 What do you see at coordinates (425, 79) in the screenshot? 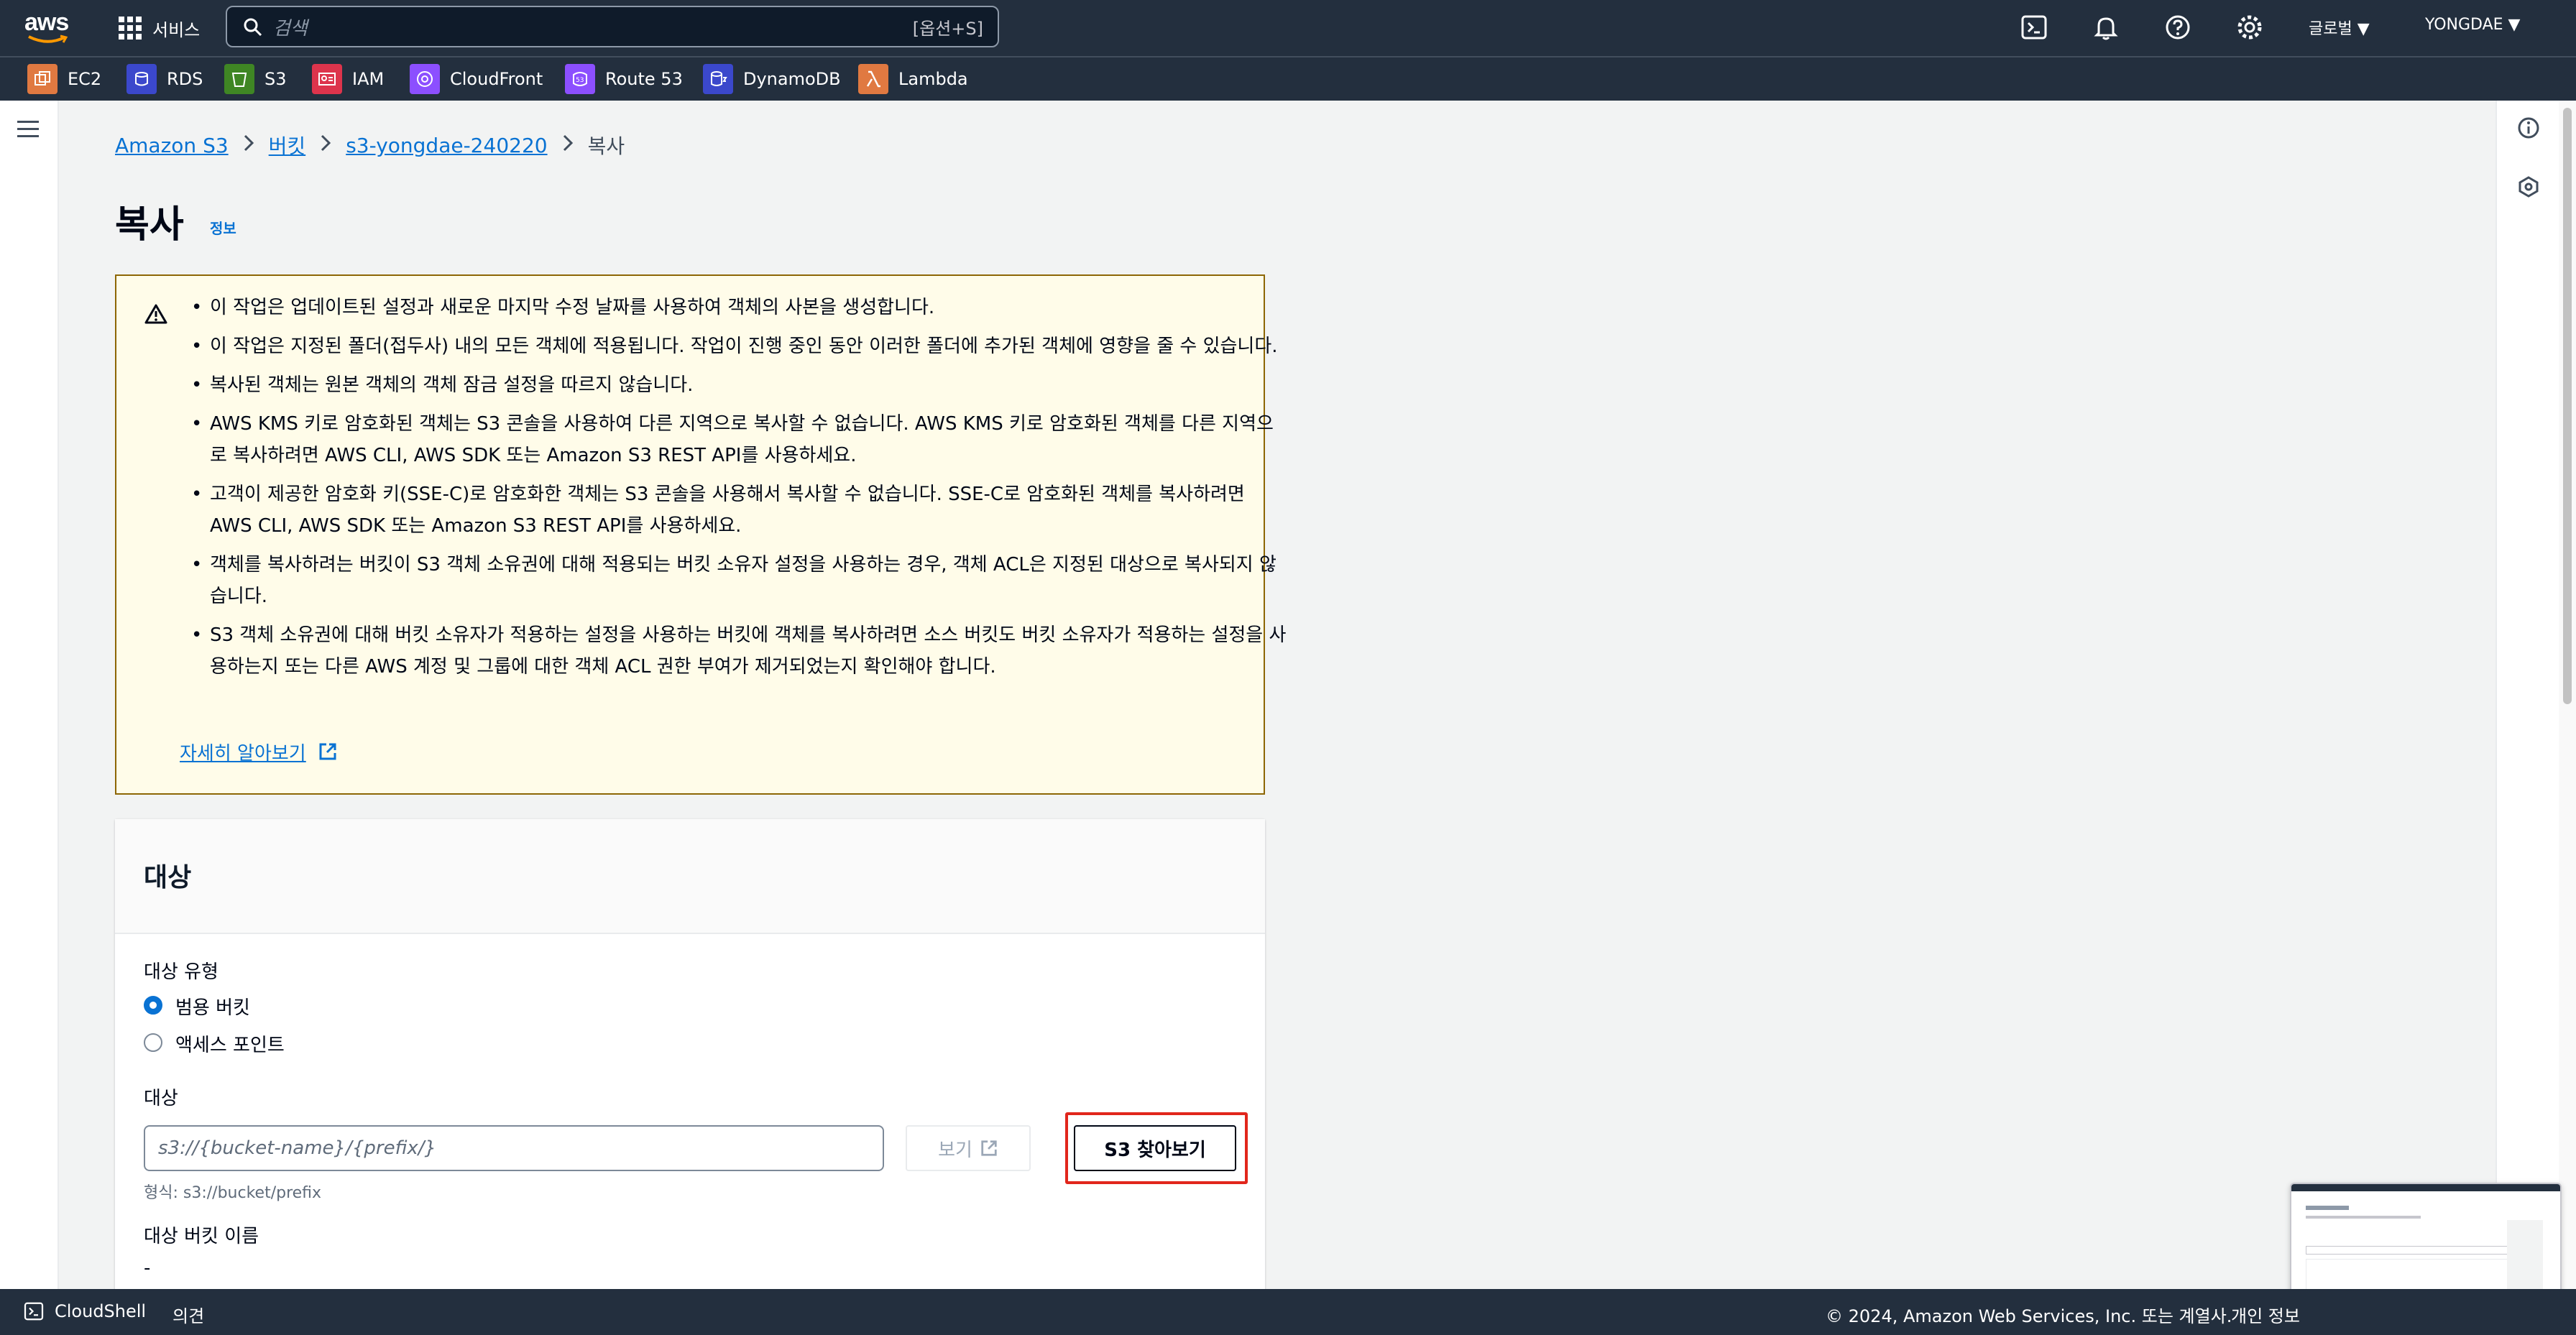
I see `cloudfront-icon` at bounding box center [425, 79].